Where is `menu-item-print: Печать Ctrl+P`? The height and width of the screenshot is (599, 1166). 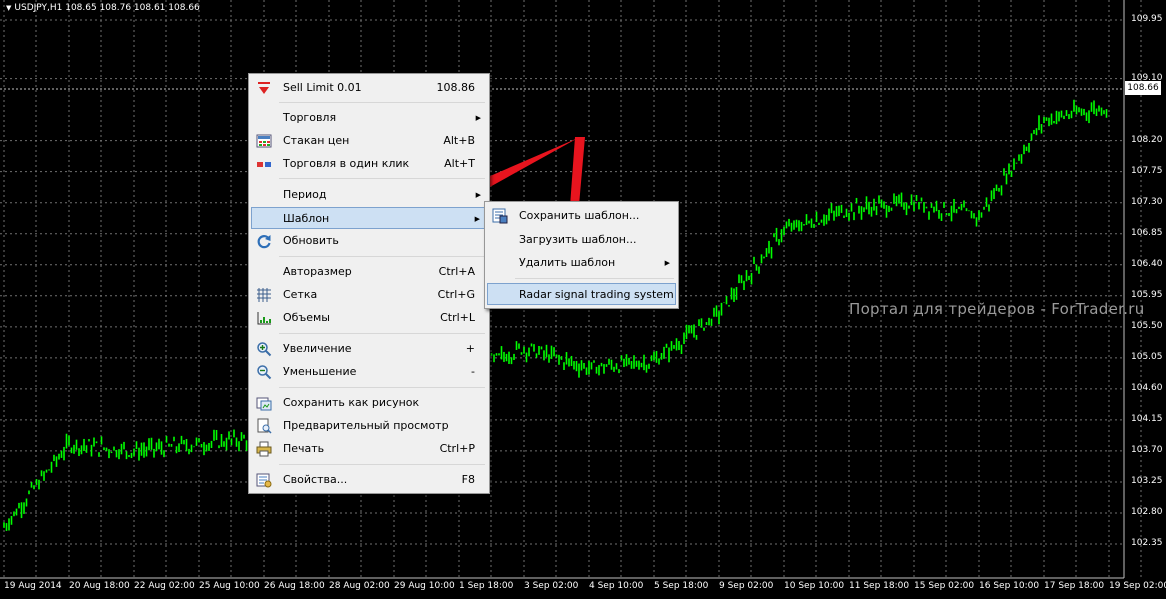 menu-item-print: Печать Ctrl+P is located at coordinates (369, 449).